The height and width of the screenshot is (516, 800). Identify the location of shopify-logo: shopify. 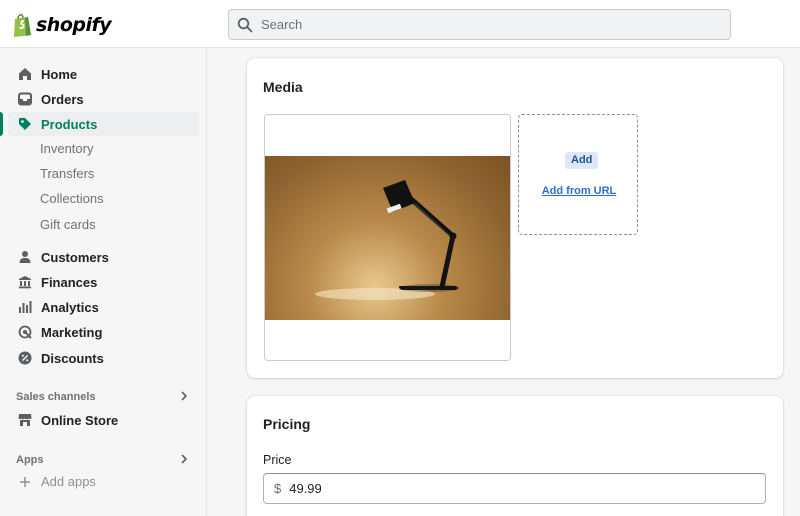
(62, 25).